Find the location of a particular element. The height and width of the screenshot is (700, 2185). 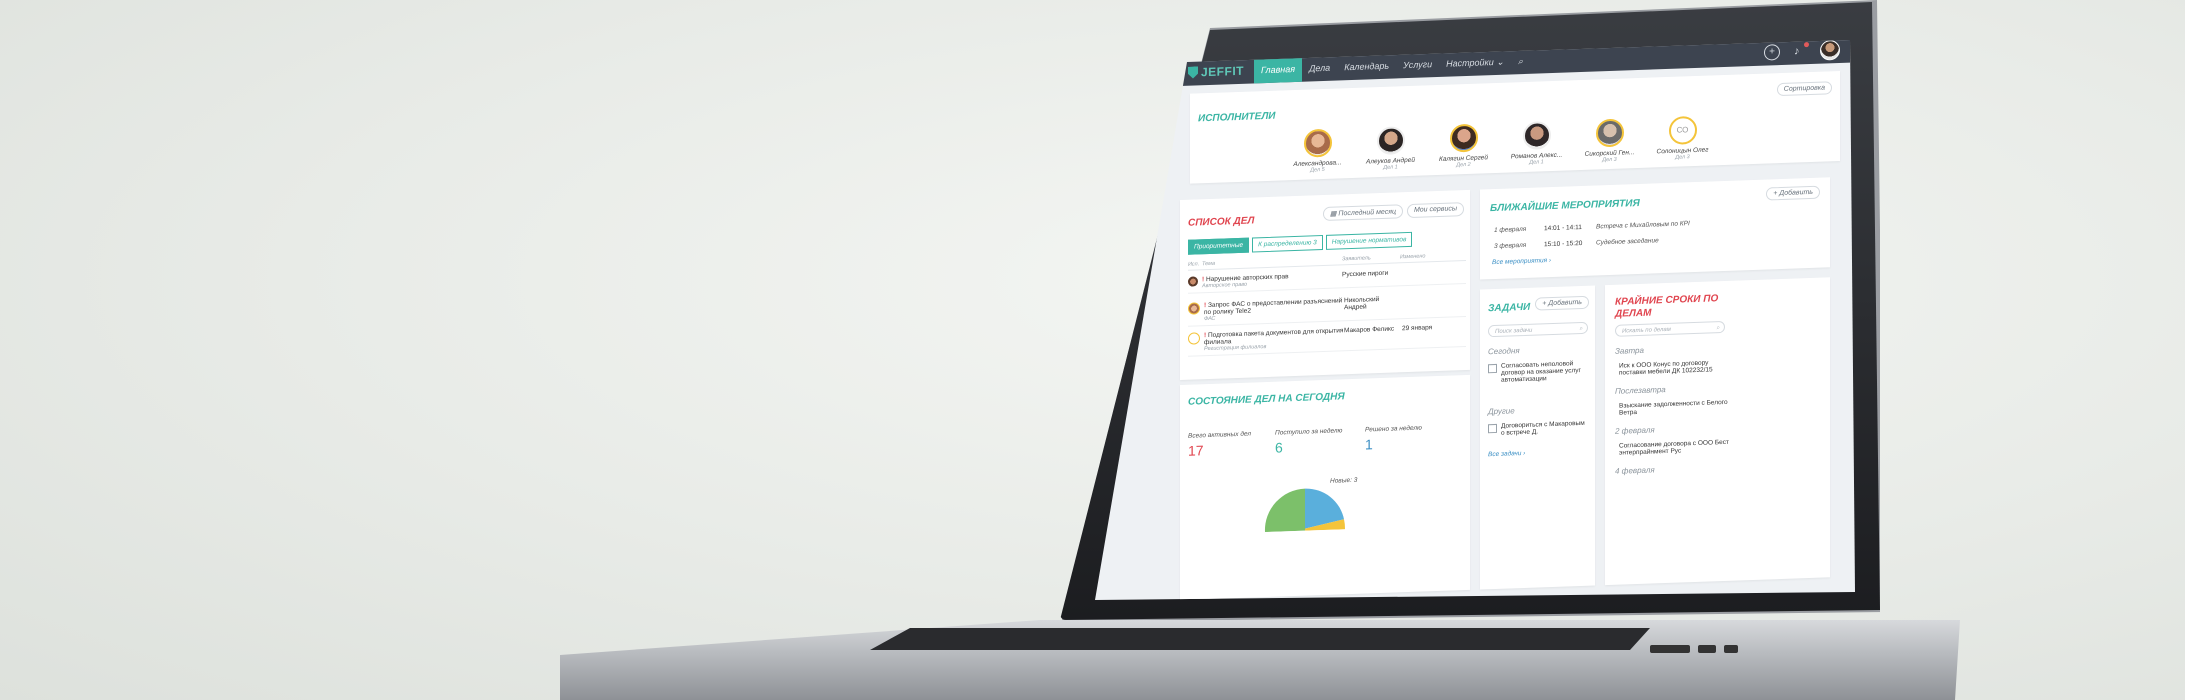

task-item: Договориться с Макаровым о встрече Д. is located at coordinates (1538, 428).